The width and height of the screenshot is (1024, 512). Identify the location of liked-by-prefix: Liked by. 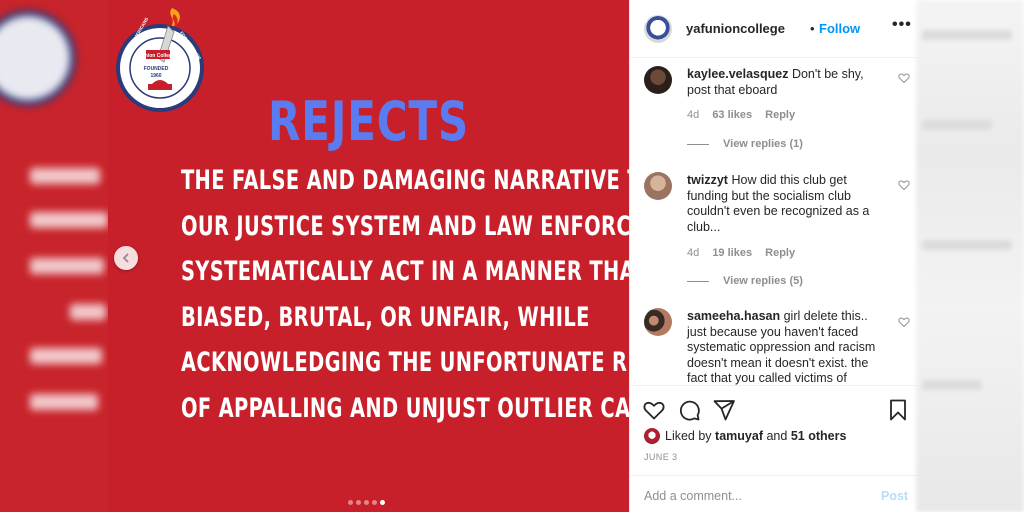
(688, 436).